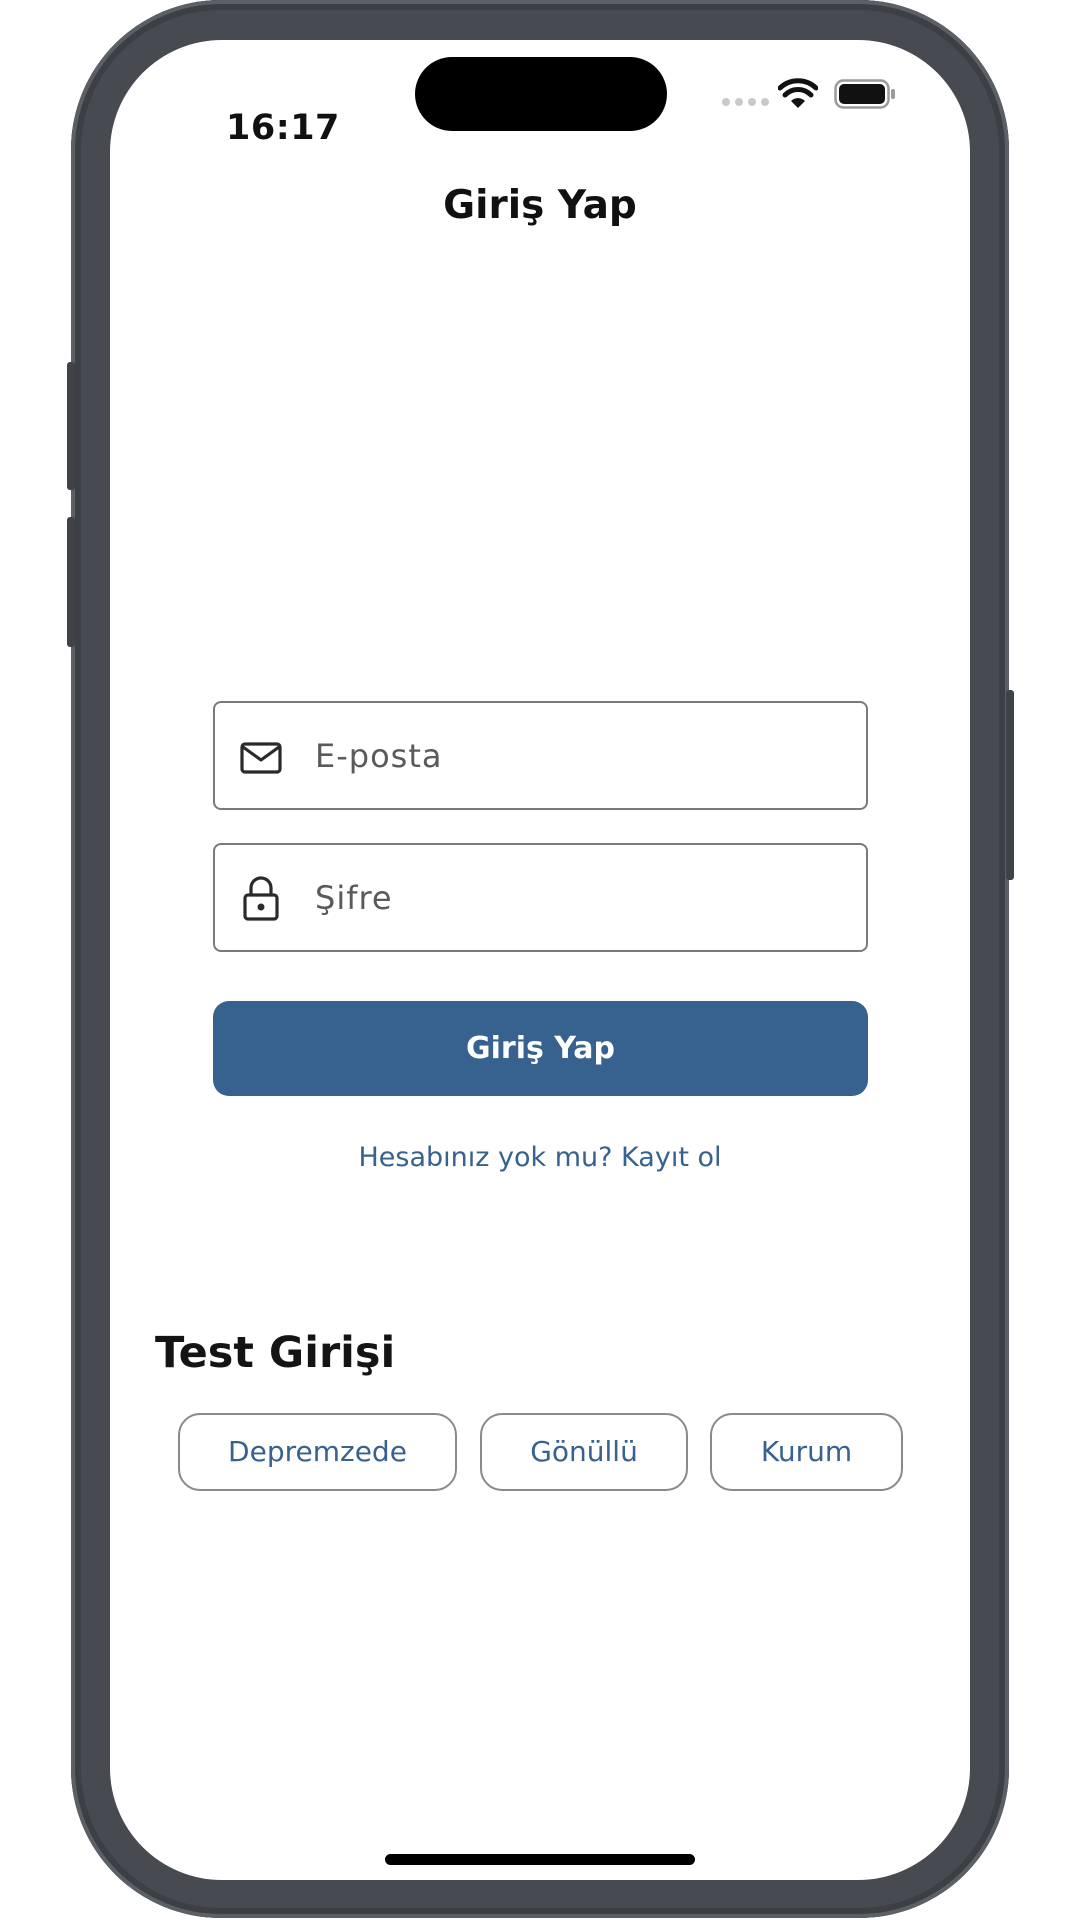 This screenshot has width=1080, height=1920. Describe the element at coordinates (540, 205) in the screenshot. I see `page-title: Giriş Yap` at that location.